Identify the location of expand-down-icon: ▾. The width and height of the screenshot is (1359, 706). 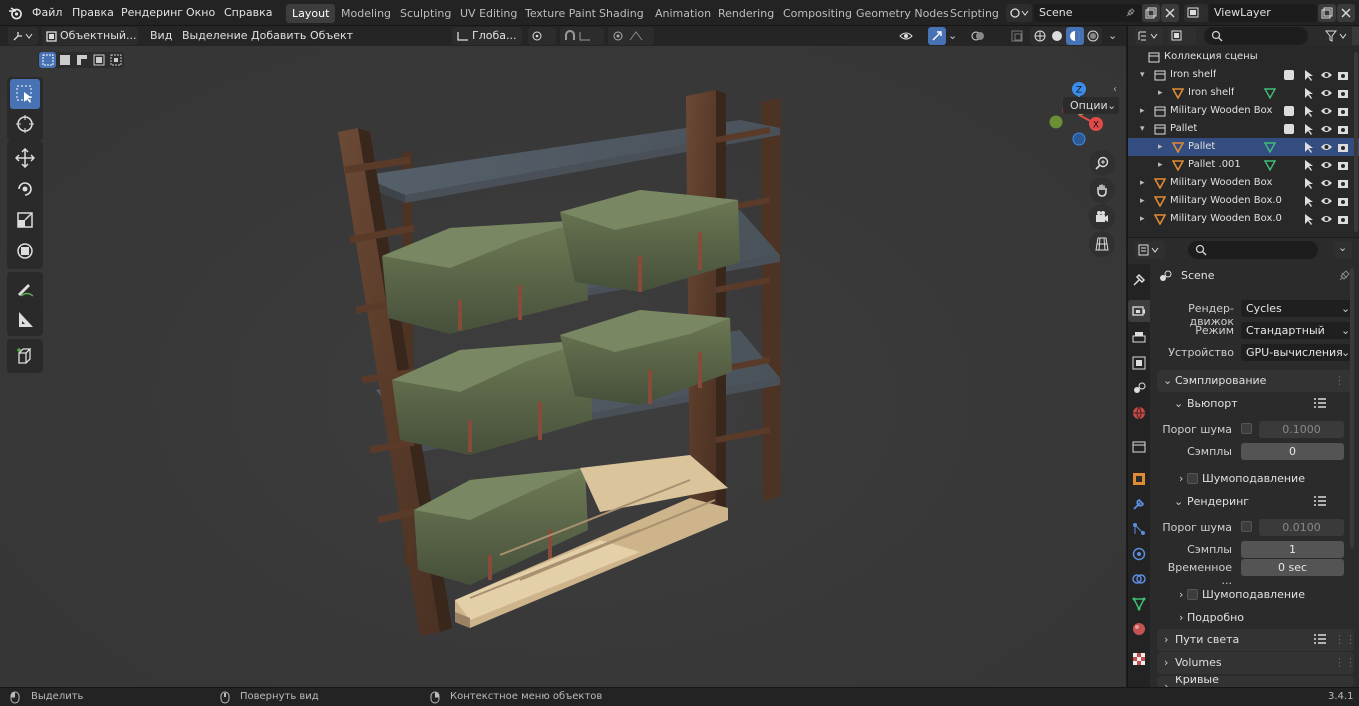
(1142, 75).